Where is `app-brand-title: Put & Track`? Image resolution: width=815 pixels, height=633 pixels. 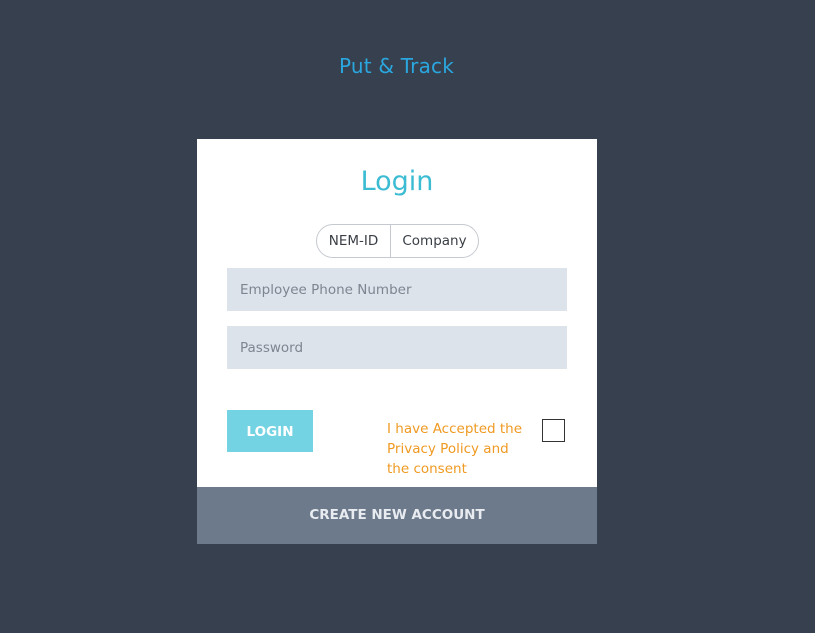
app-brand-title: Put & Track is located at coordinates (396, 66).